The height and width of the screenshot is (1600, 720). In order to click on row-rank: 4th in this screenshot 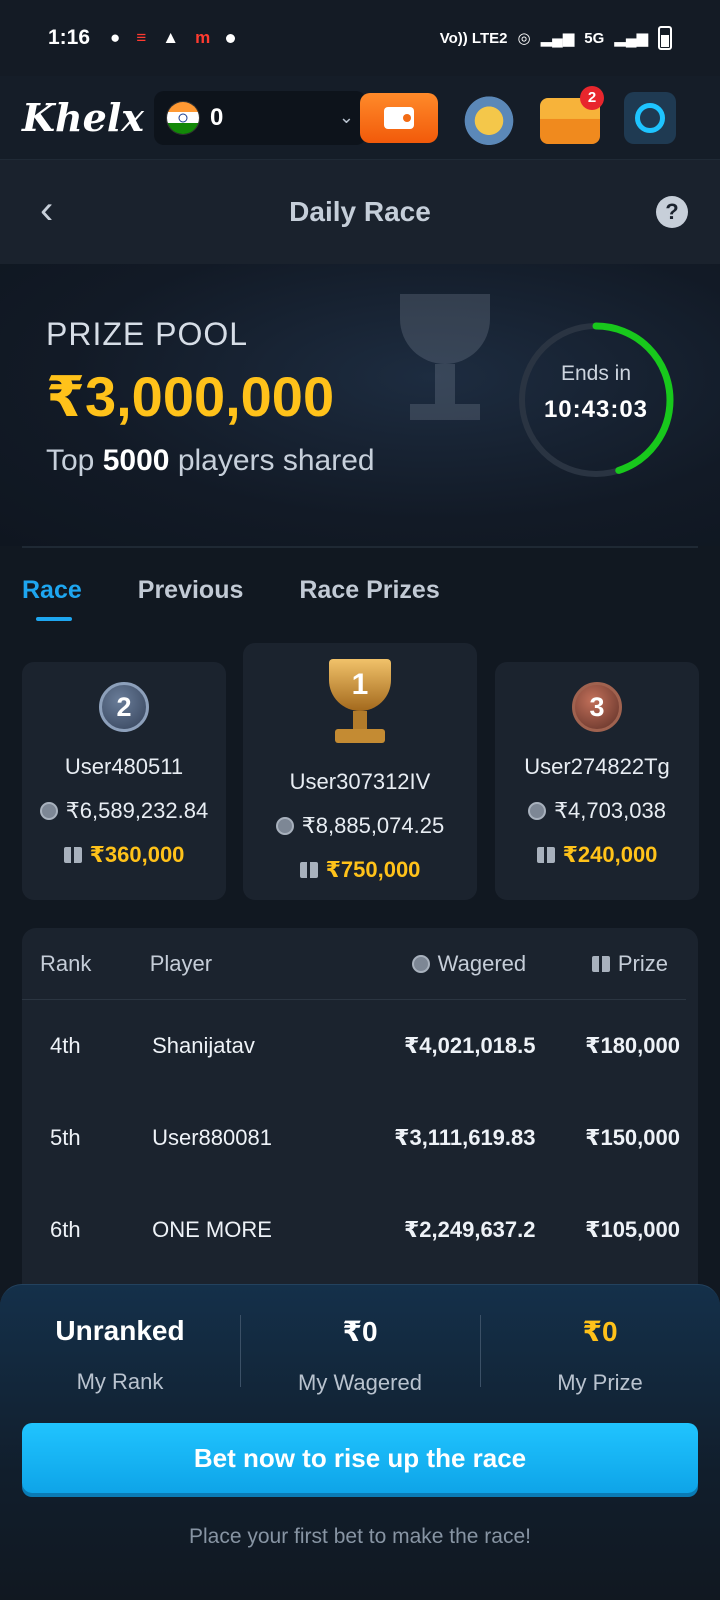, I will do `click(65, 1045)`.